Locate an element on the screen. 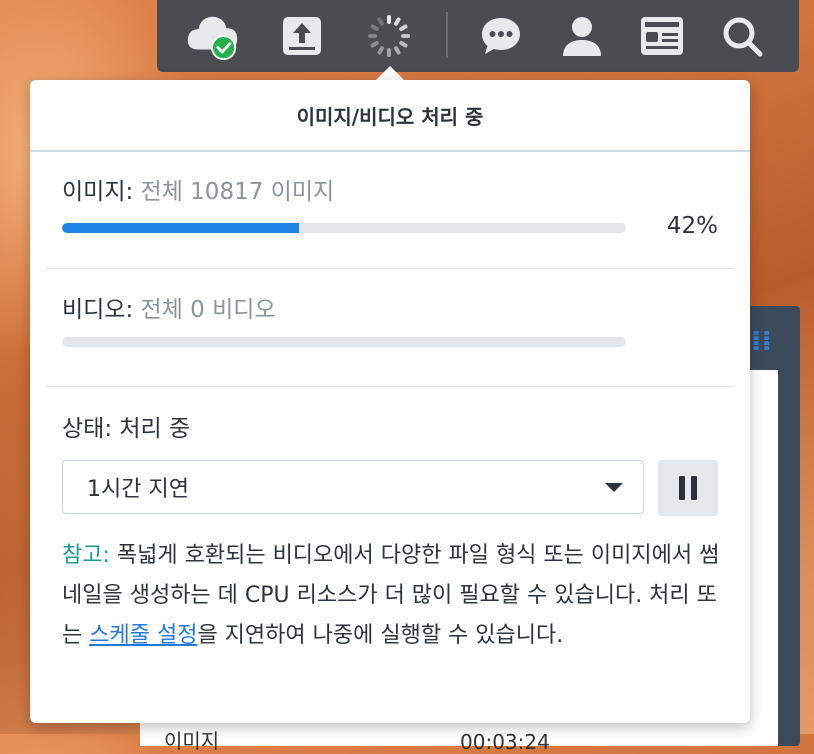 The width and height of the screenshot is (814, 754). pause-button is located at coordinates (688, 488).